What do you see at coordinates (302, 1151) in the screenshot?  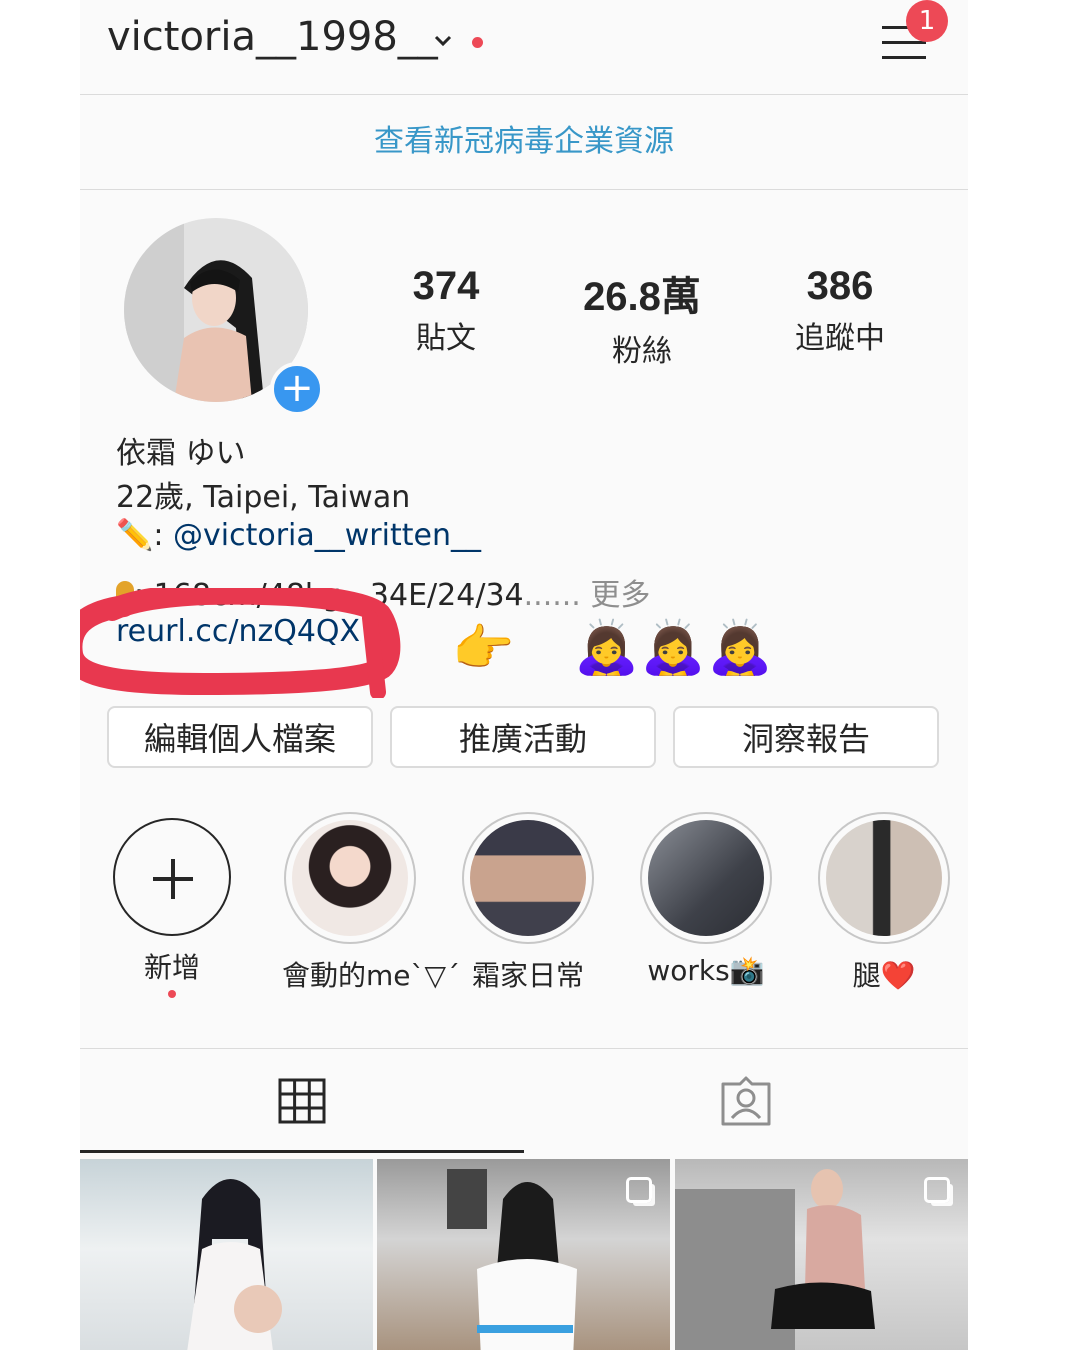 I see `active-tab-indicator` at bounding box center [302, 1151].